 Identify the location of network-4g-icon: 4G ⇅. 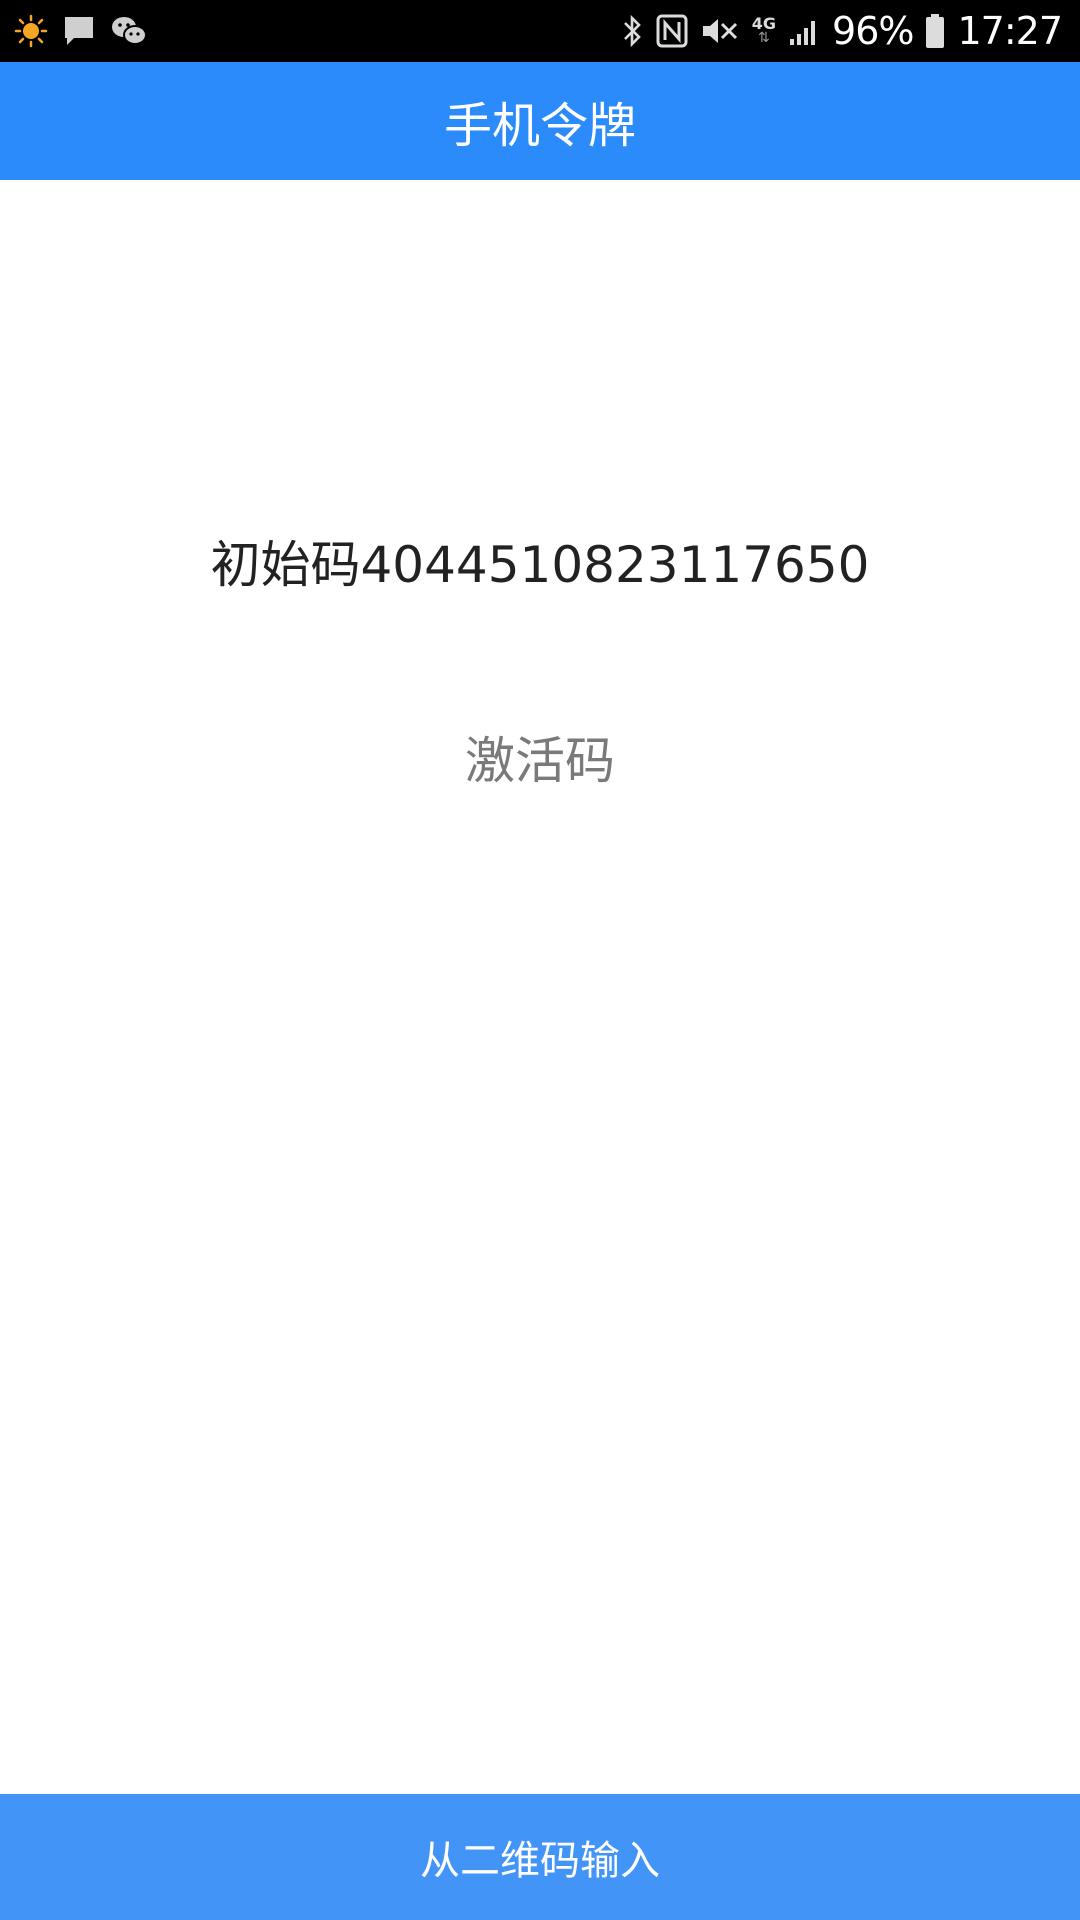
(764, 30).